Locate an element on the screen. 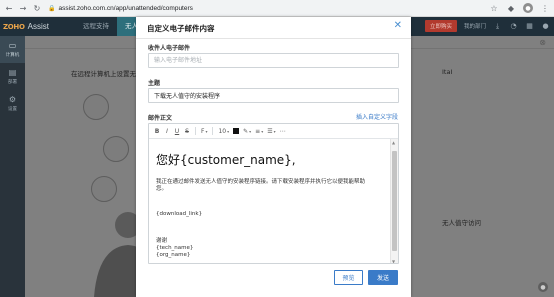 This screenshot has width=554, height=297. align-left-icon: ≡ is located at coordinates (258, 131).